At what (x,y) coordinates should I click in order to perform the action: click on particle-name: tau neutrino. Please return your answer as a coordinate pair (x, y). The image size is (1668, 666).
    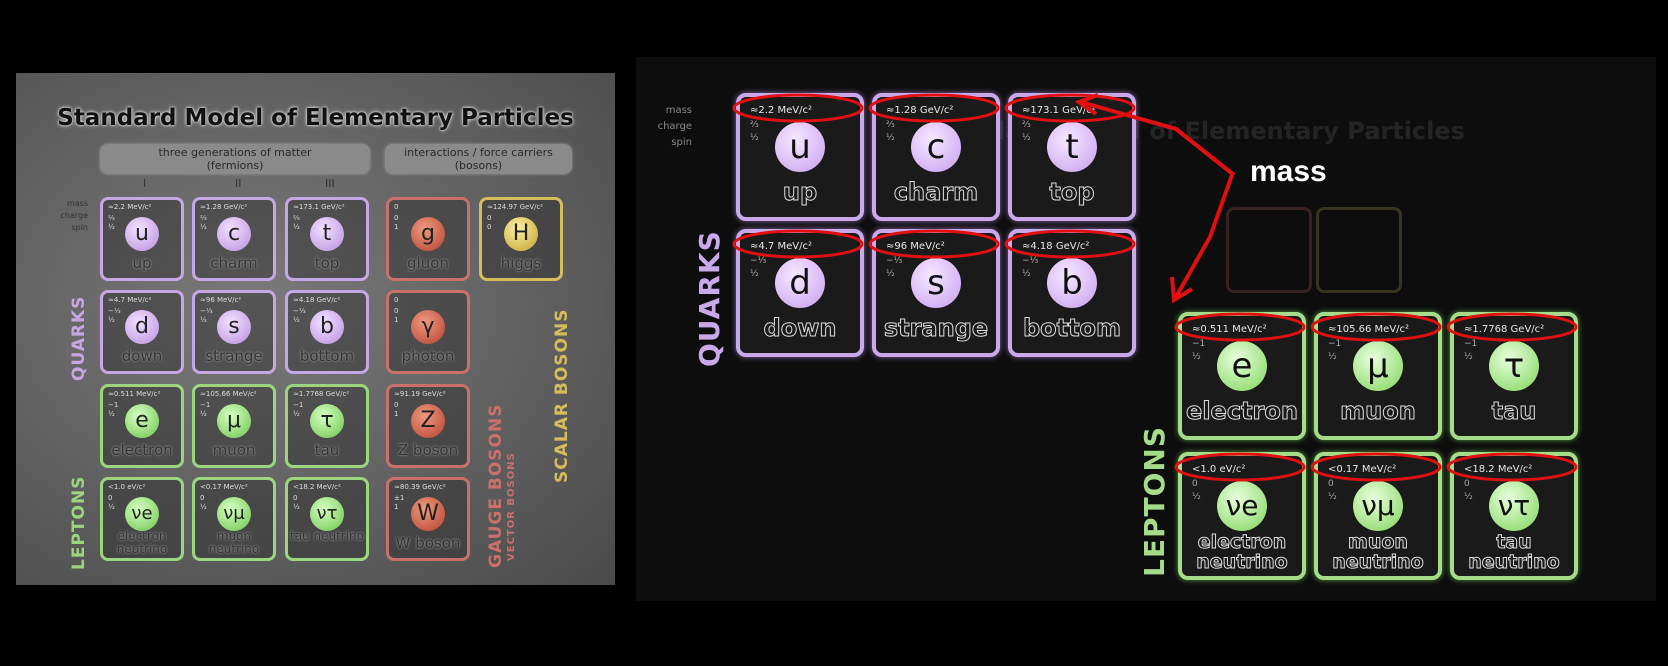
    Looking at the image, I should click on (327, 536).